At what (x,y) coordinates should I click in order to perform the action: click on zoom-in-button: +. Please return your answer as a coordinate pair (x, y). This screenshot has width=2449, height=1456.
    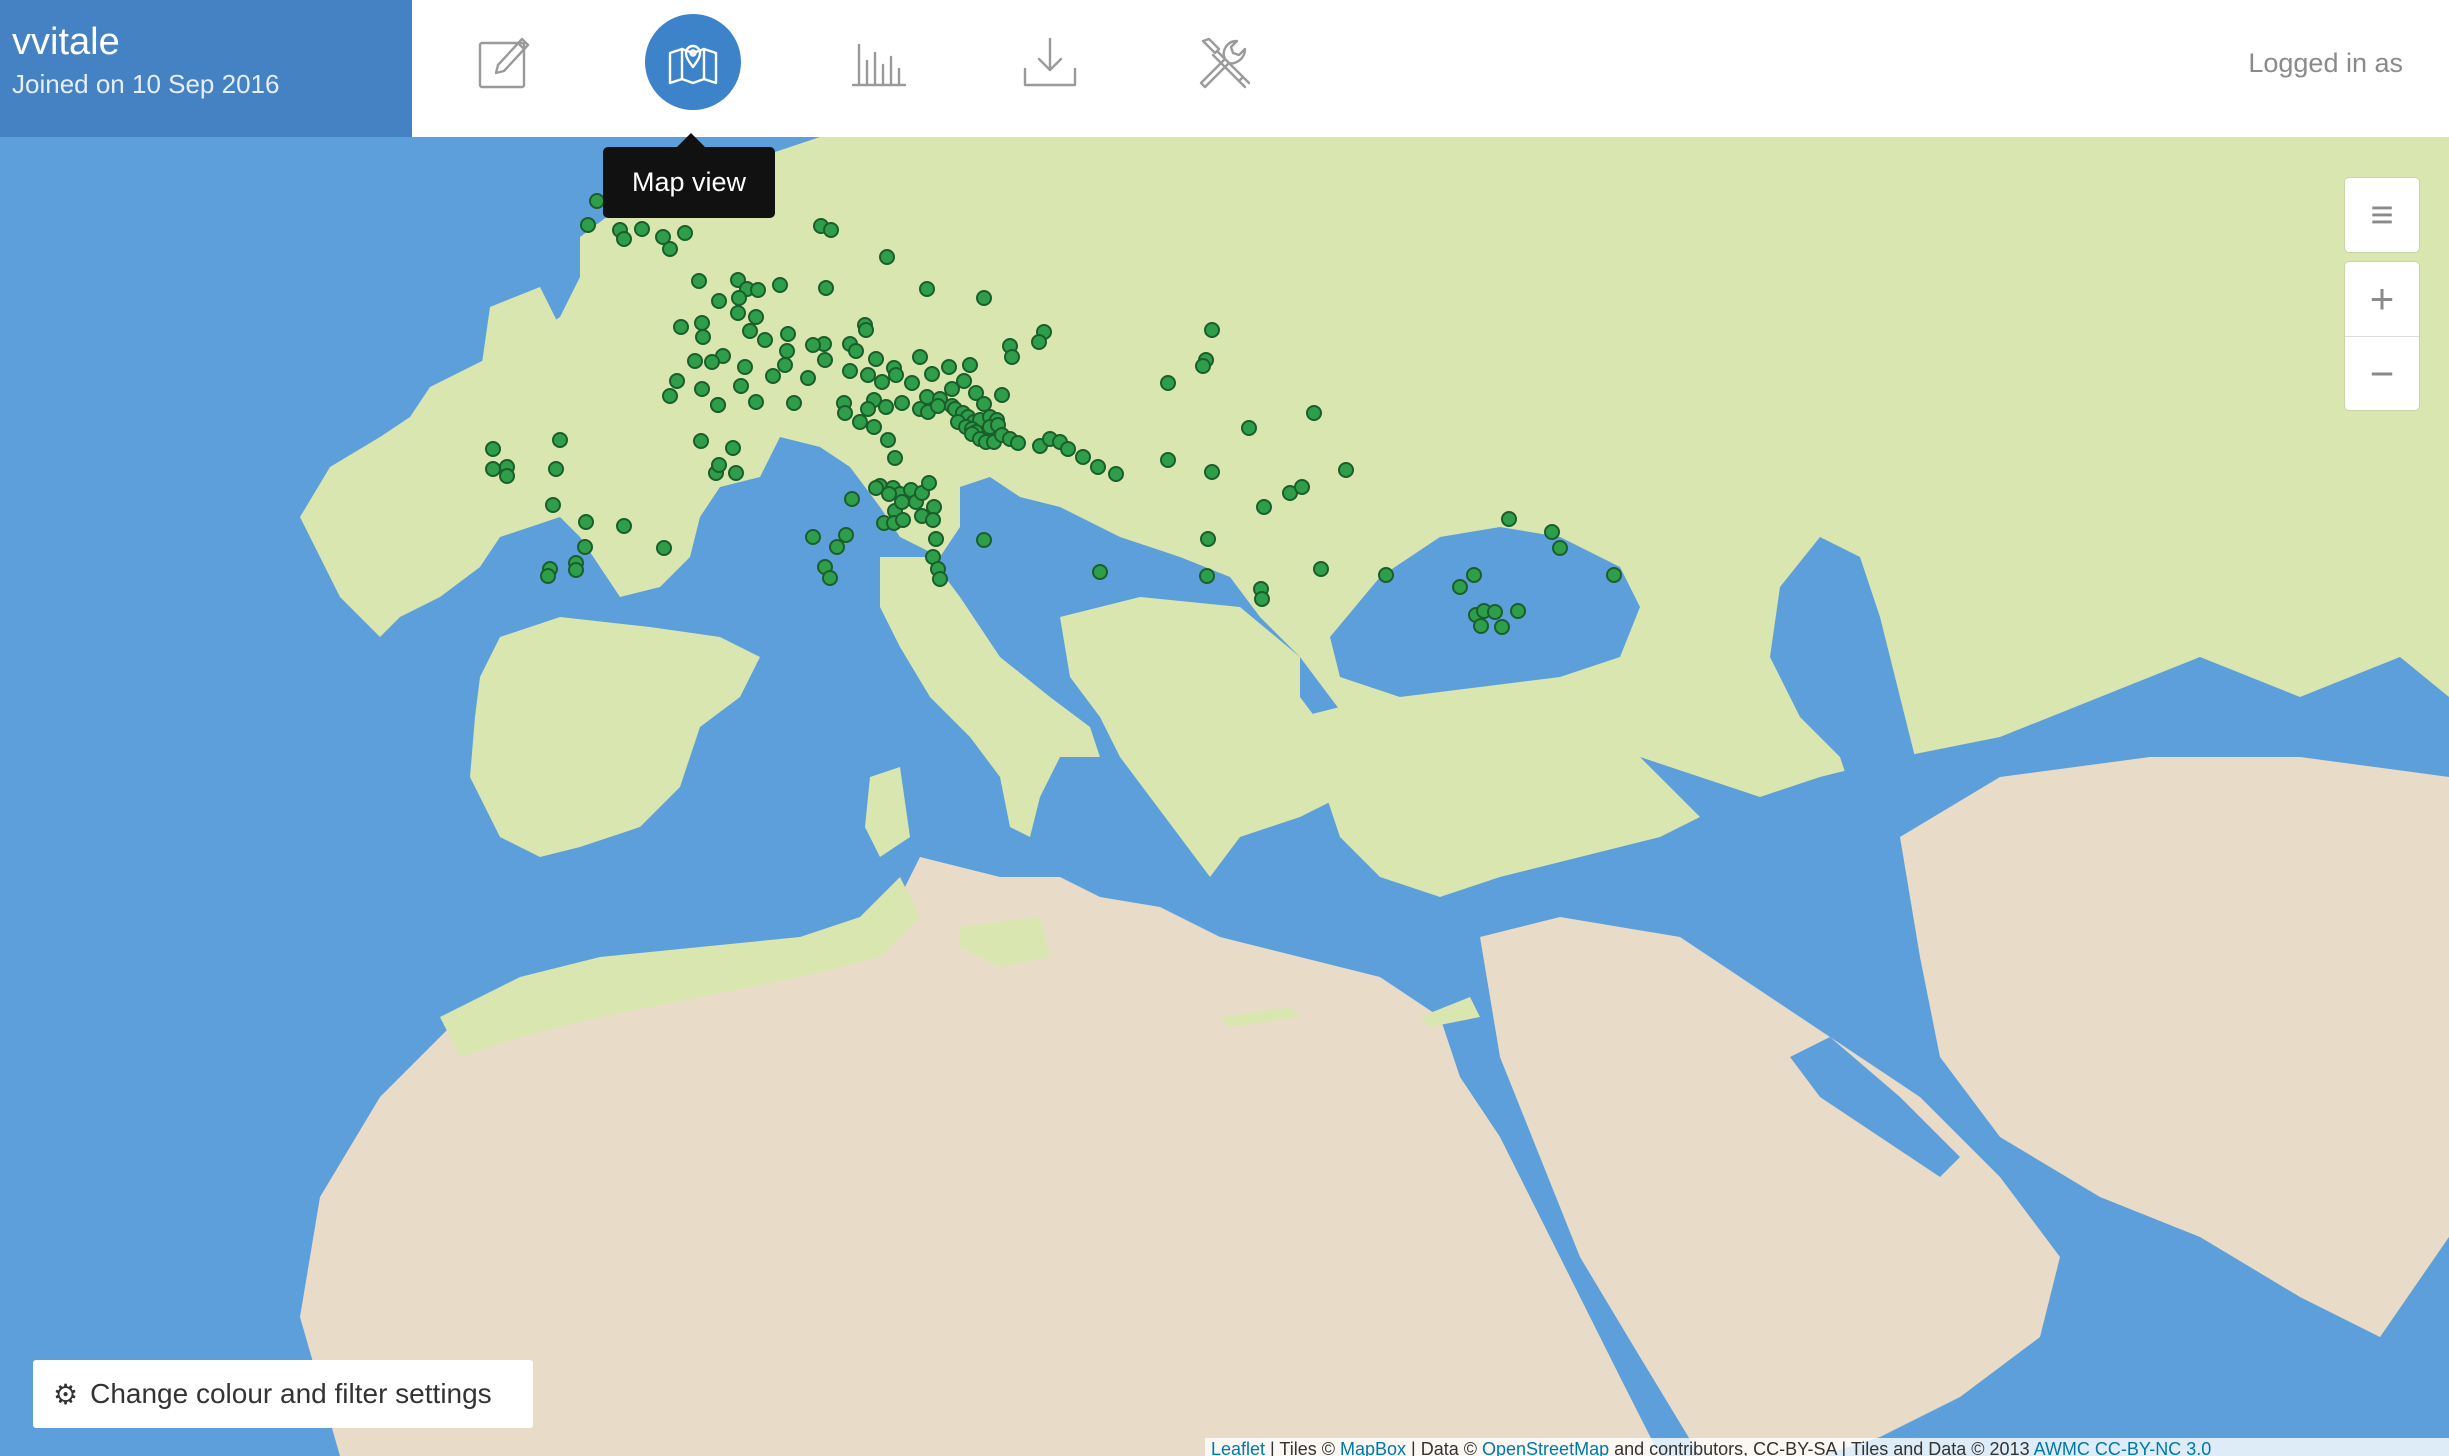
    Looking at the image, I should click on (2382, 299).